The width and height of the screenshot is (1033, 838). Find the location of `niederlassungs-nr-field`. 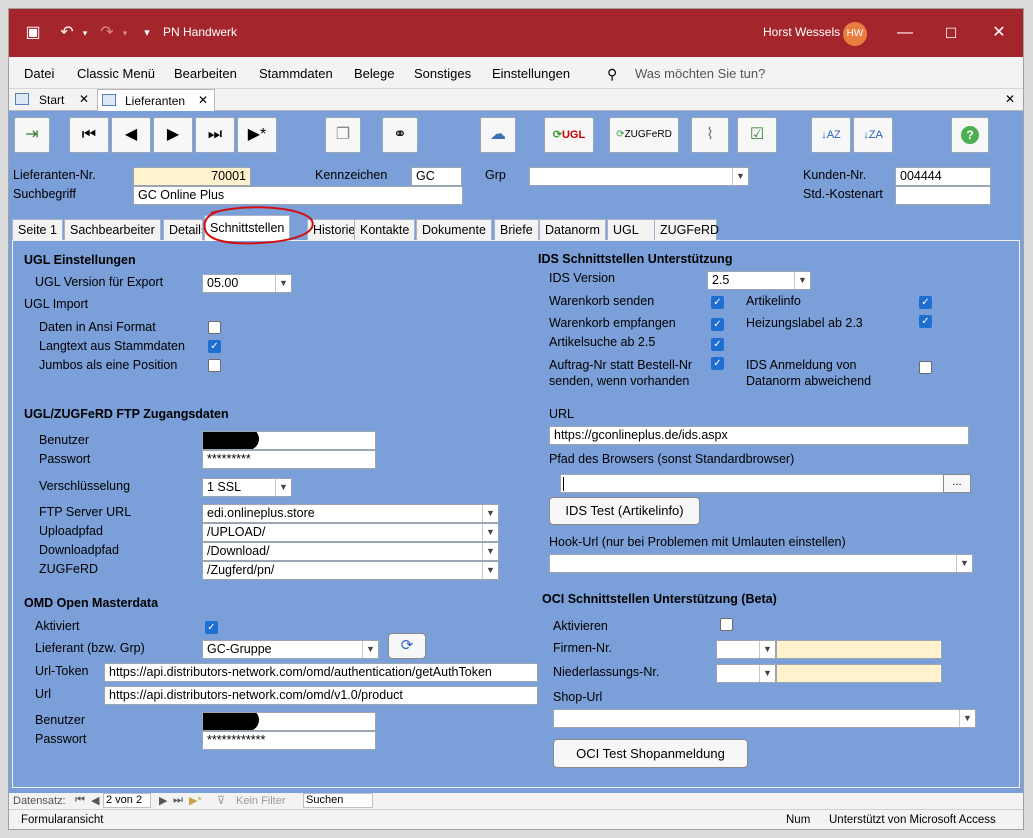

niederlassungs-nr-field is located at coordinates (859, 673).